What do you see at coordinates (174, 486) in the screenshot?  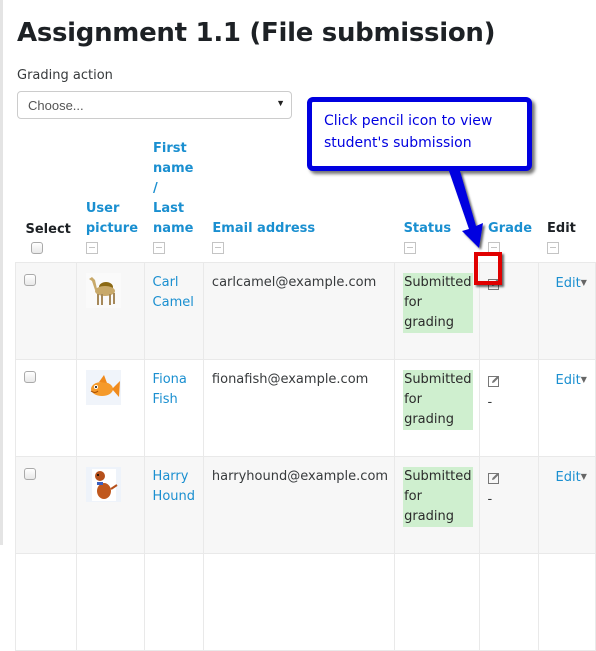 I see `user-name-link: Harry Hound` at bounding box center [174, 486].